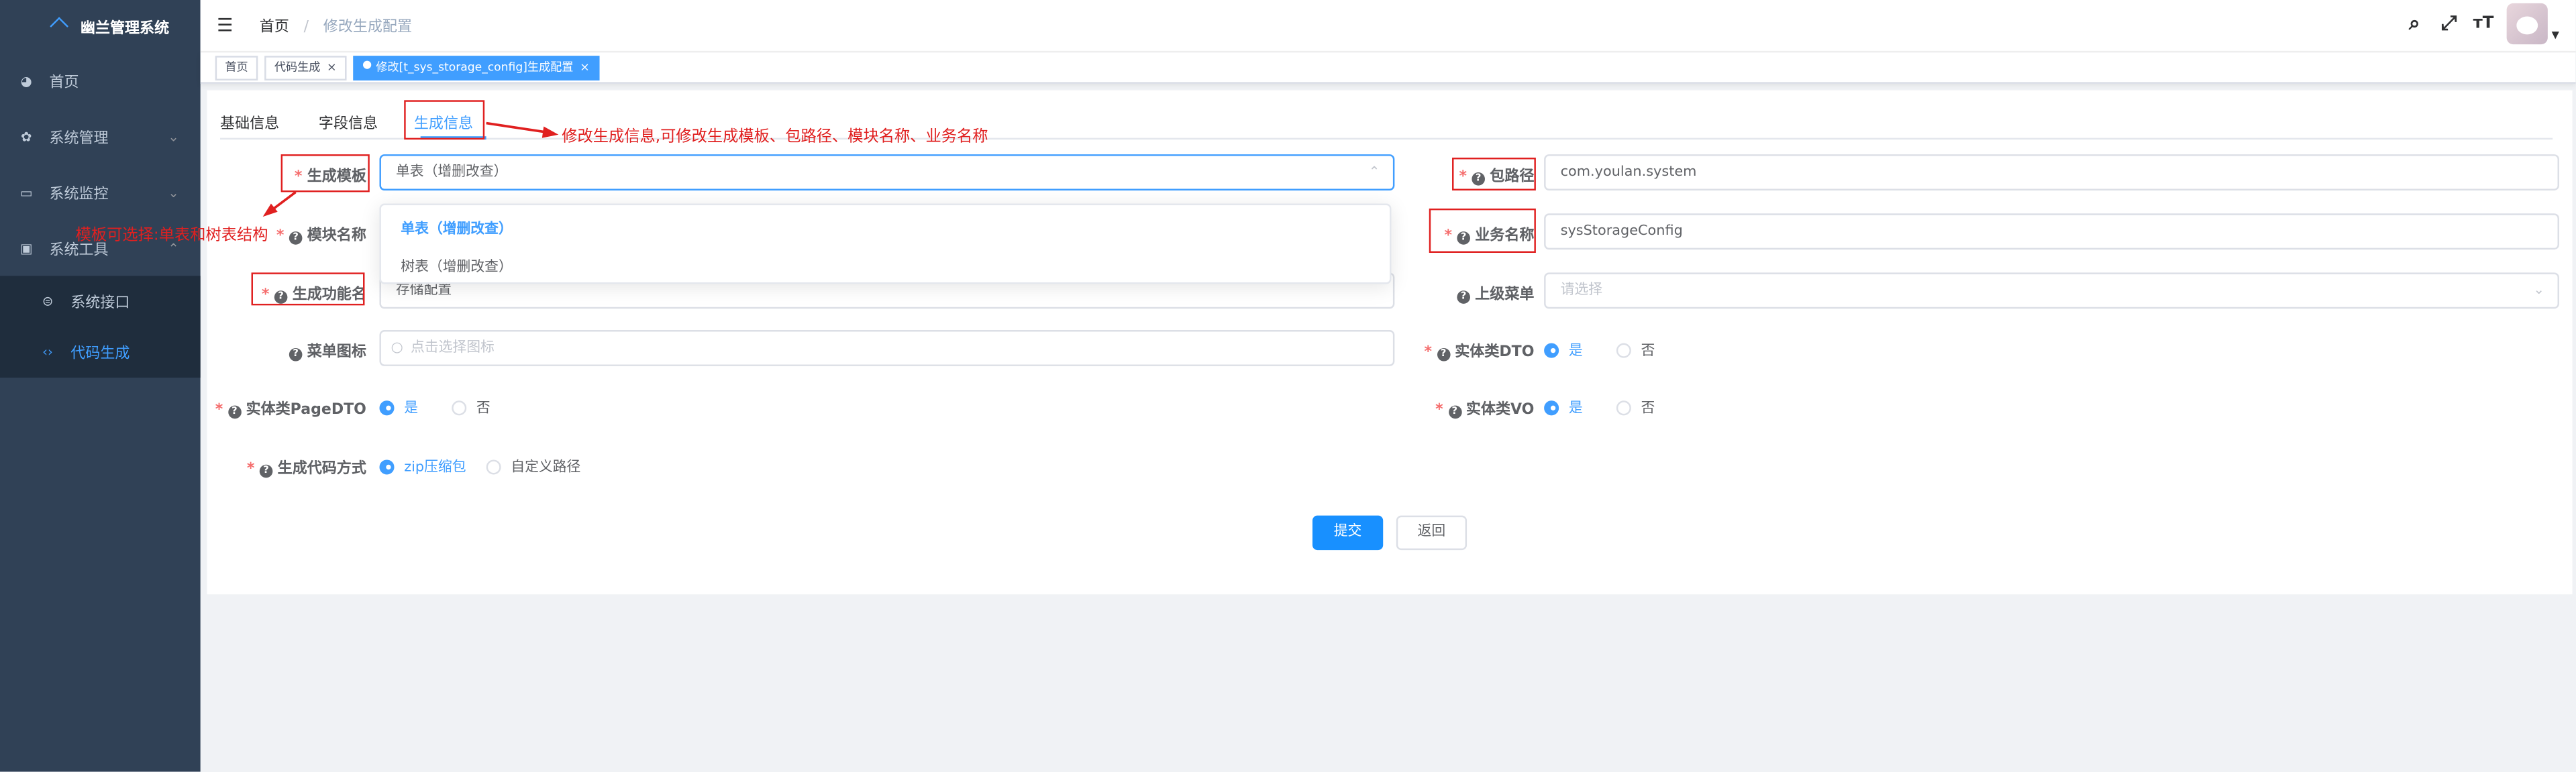 The height and width of the screenshot is (772, 2576). I want to click on tag-code-gen: 代码生成 ×, so click(305, 67).